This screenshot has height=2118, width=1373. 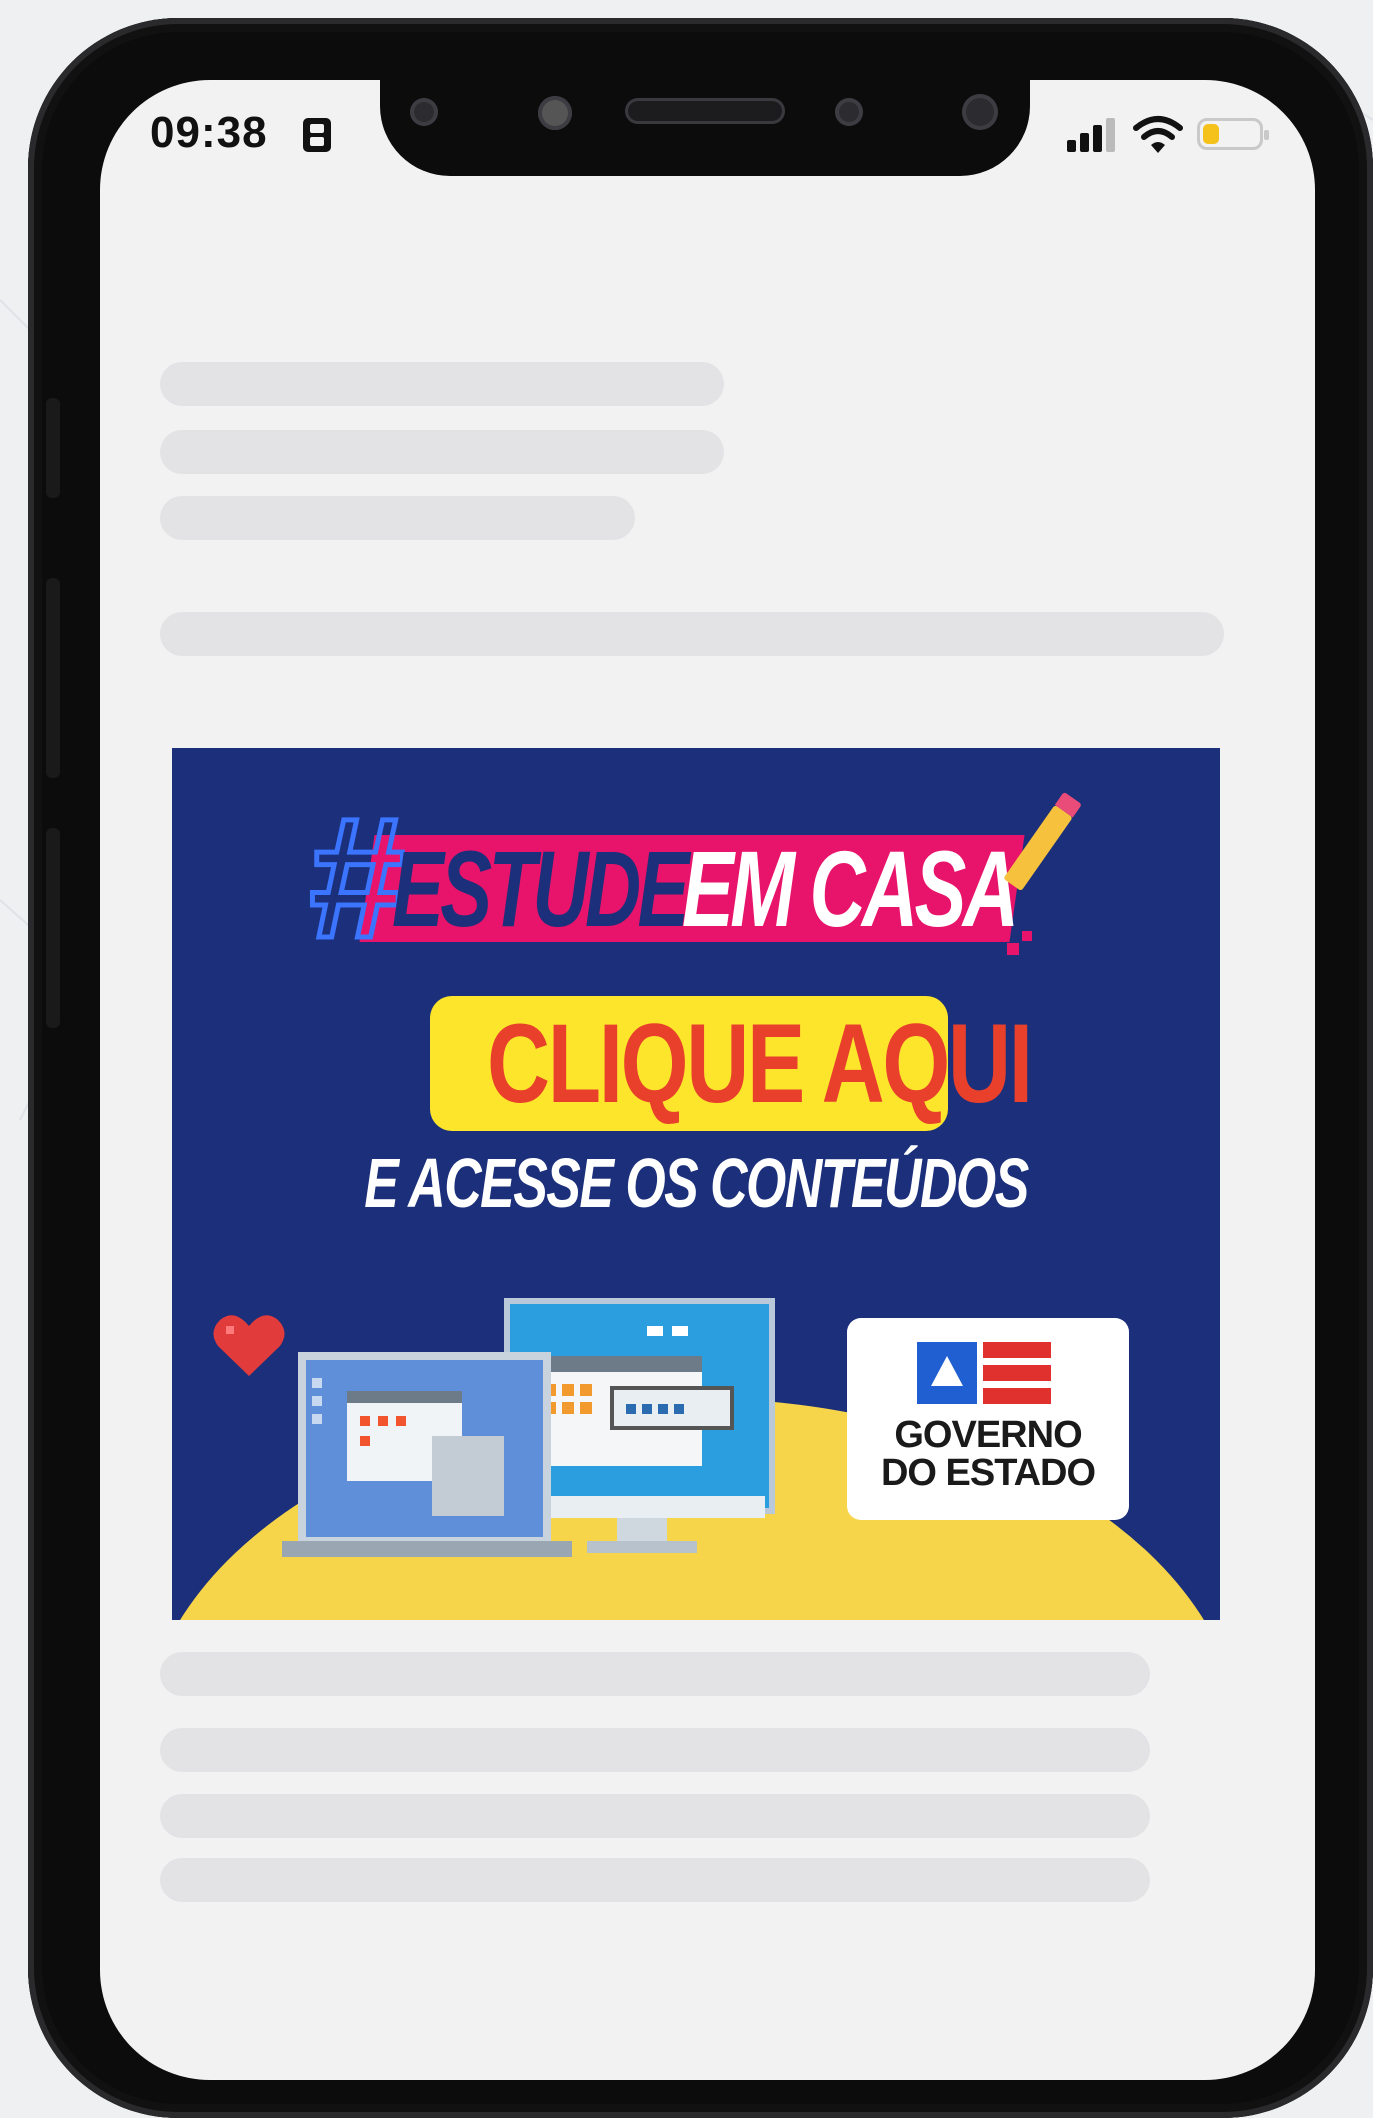 I want to click on logo-line-governo: GOVERNO, so click(x=988, y=1435).